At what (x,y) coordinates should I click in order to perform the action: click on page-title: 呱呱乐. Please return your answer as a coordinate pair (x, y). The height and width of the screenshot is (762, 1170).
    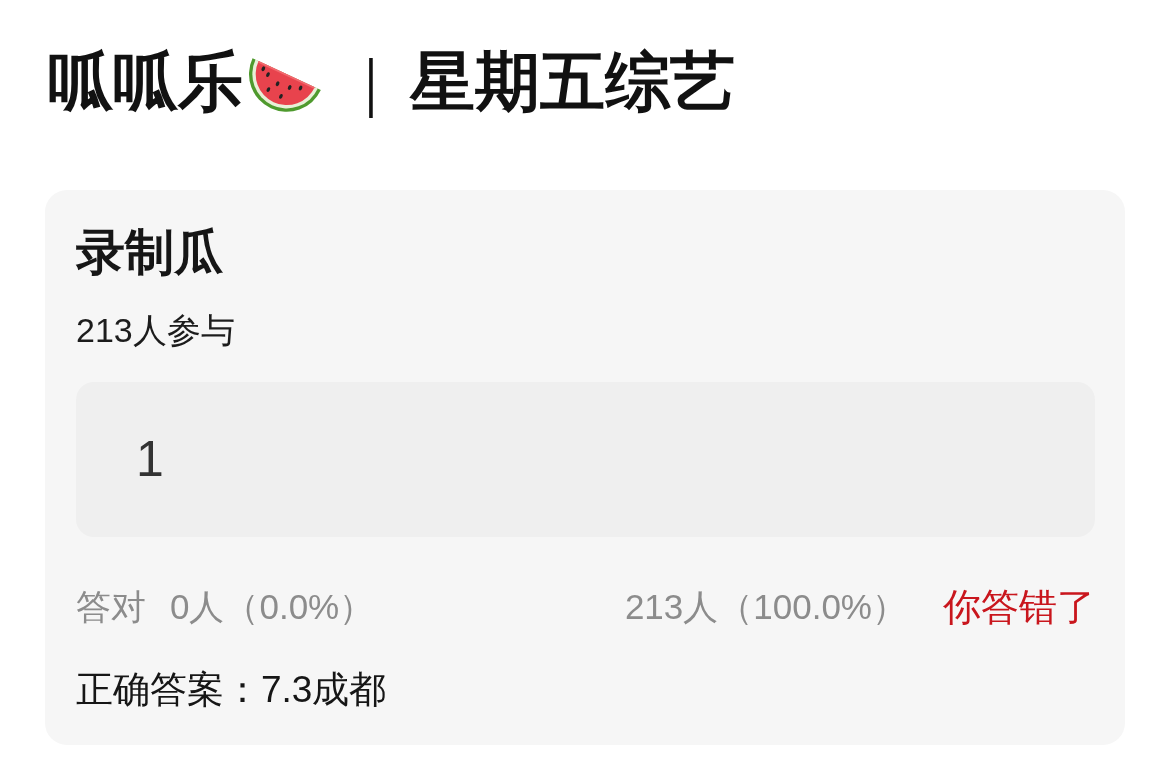
    Looking at the image, I should click on (145, 82).